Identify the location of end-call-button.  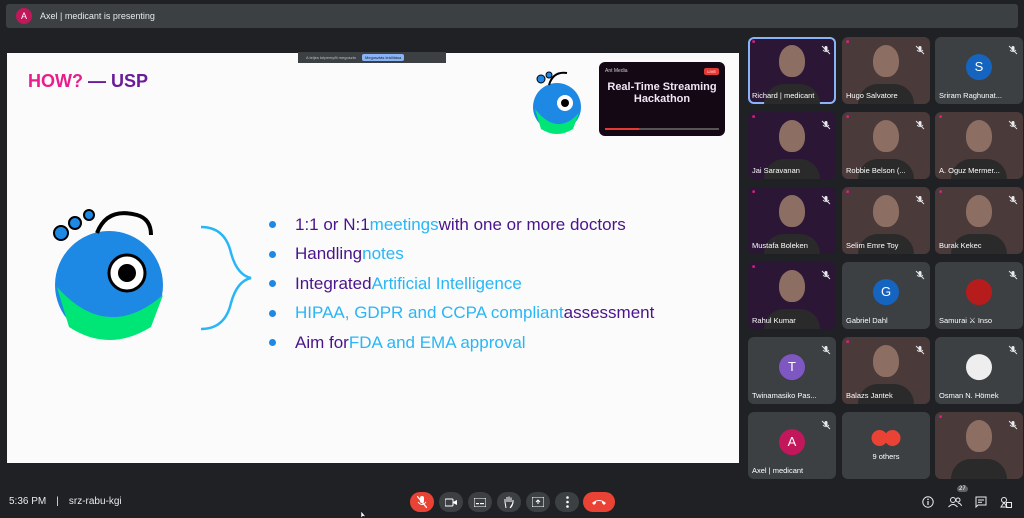
(599, 502).